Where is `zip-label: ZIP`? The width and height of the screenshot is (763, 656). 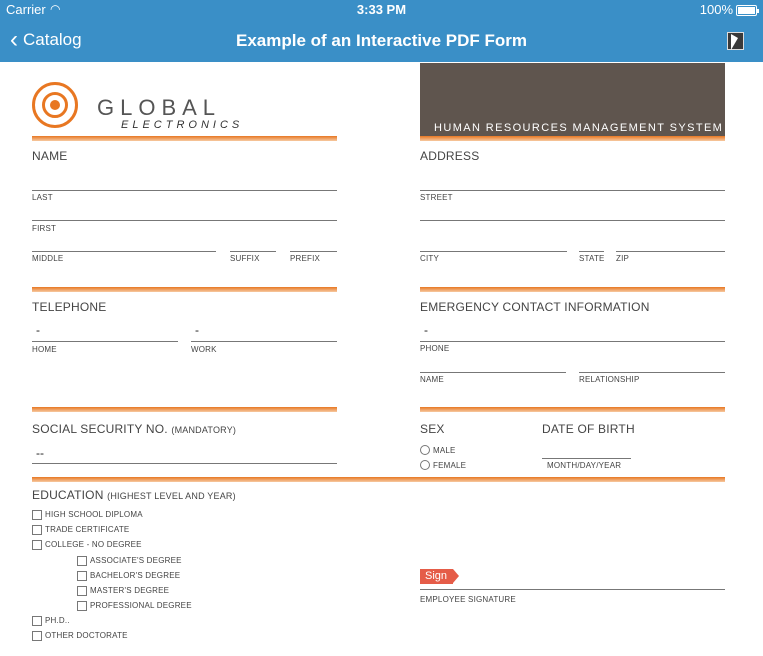 zip-label: ZIP is located at coordinates (623, 258).